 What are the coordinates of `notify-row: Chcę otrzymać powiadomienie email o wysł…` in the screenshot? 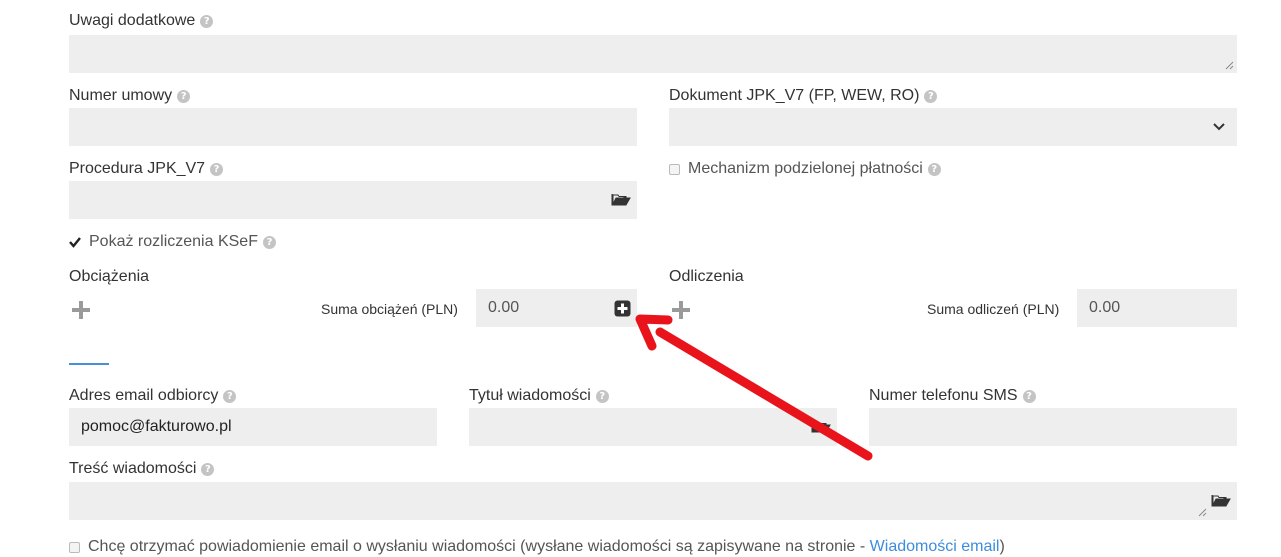 It's located at (537, 547).